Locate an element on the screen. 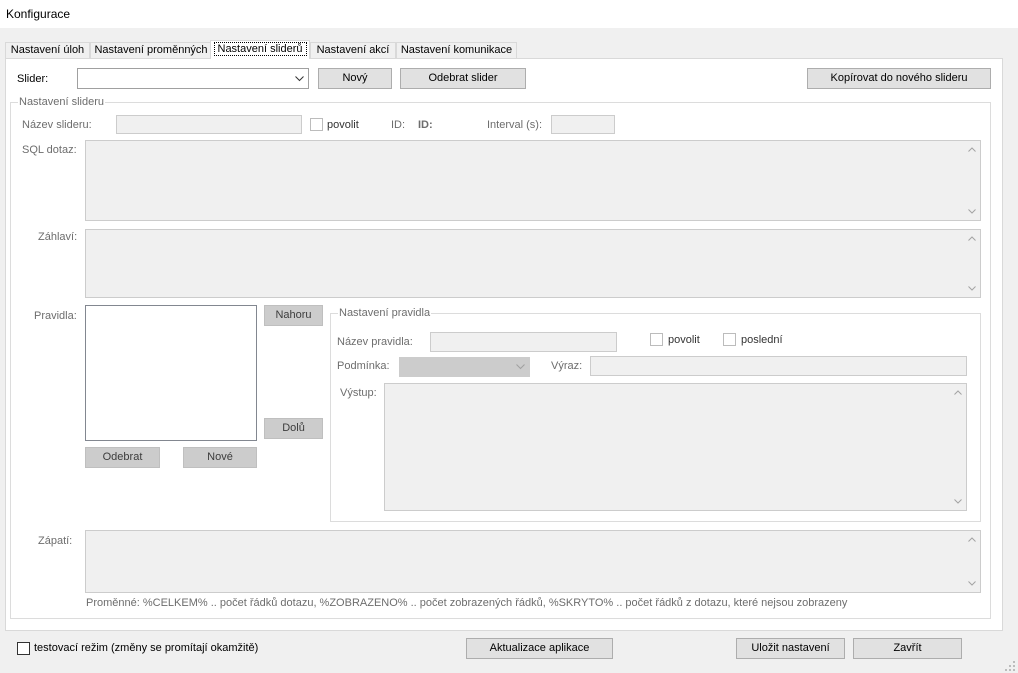 The width and height of the screenshot is (1018, 673). slider-enable-label: povolit is located at coordinates (343, 125).